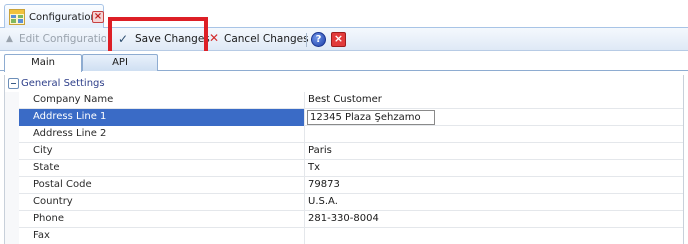 Image resolution: width=688 pixels, height=244 pixels. Describe the element at coordinates (162, 117) in the screenshot. I see `property-name: Address Line 1` at that location.